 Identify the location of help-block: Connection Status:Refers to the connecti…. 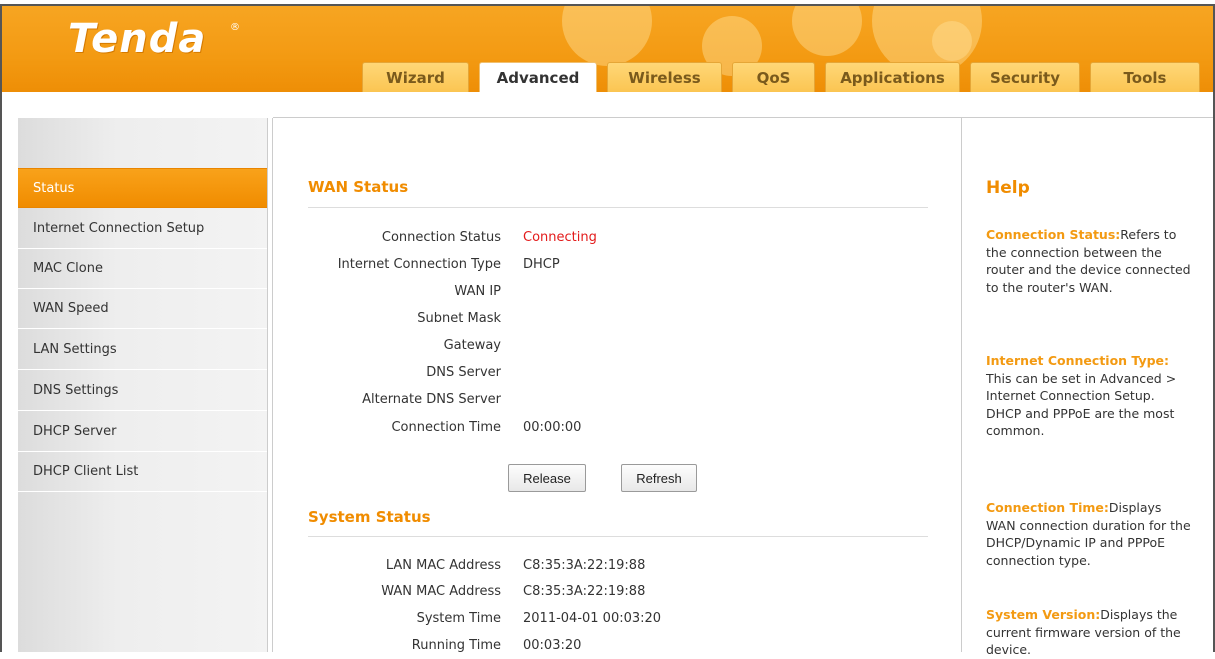
(1088, 261).